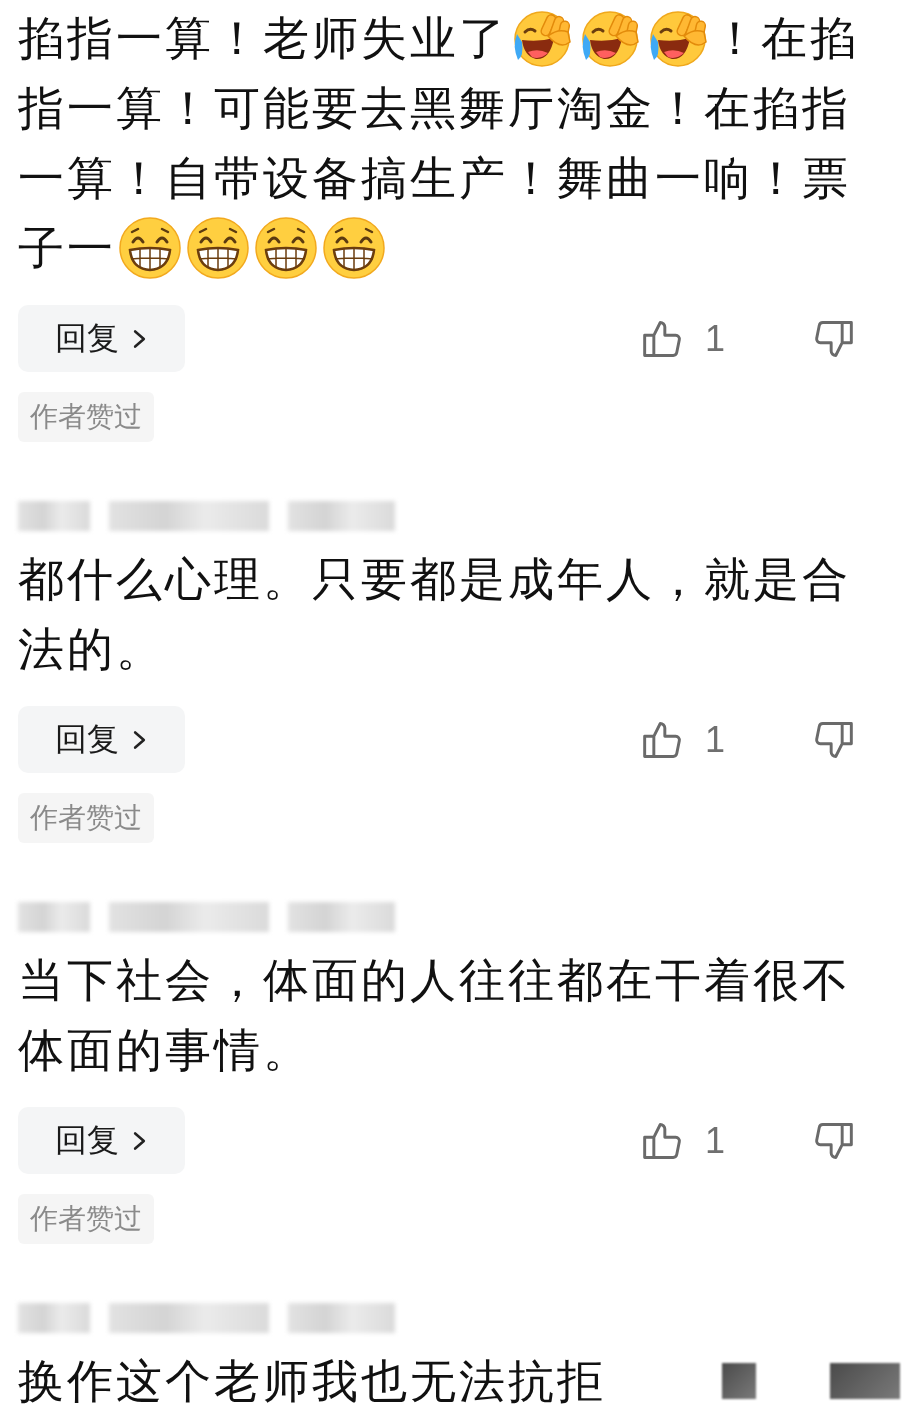  Describe the element at coordinates (435, 1015) in the screenshot. I see `comment-text: 当下社会，体面的人往往都在干着很不体面的事情。` at that location.